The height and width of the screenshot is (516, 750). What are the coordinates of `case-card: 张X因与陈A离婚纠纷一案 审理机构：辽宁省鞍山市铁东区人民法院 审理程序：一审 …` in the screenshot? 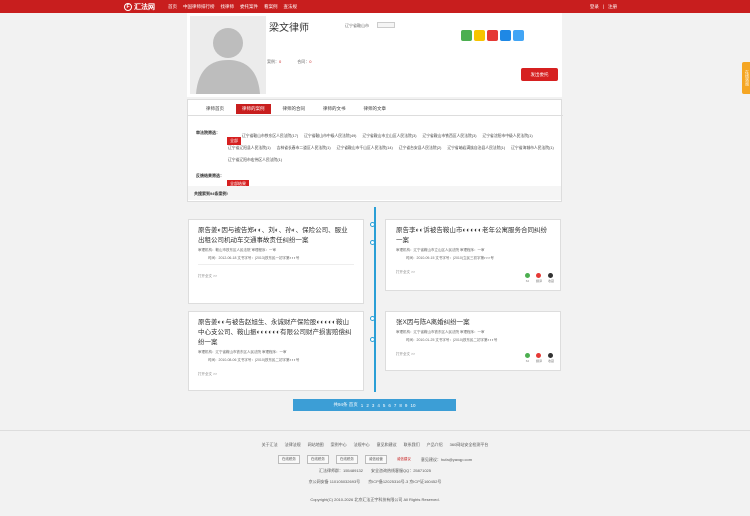 It's located at (473, 341).